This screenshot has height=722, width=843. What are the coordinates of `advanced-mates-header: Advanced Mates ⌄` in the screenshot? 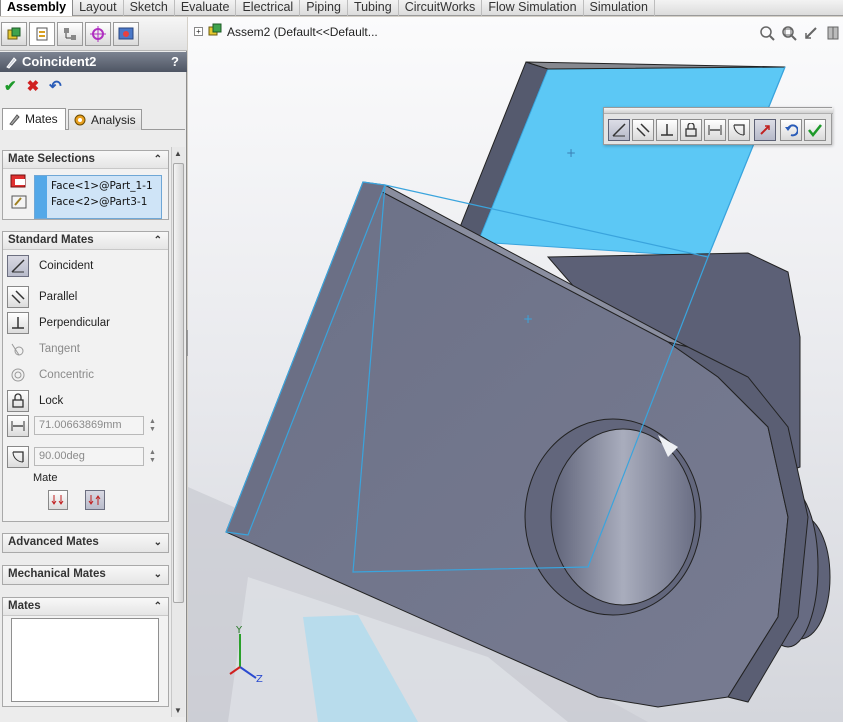 It's located at (85, 543).